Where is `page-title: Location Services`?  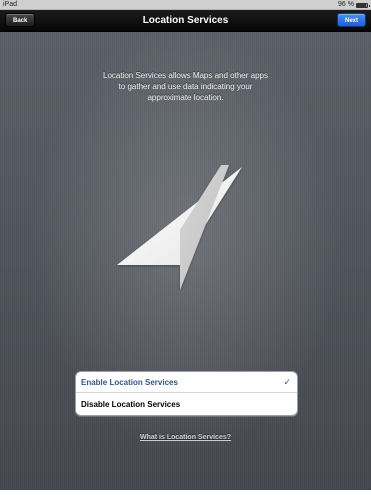 page-title: Location Services is located at coordinates (185, 20).